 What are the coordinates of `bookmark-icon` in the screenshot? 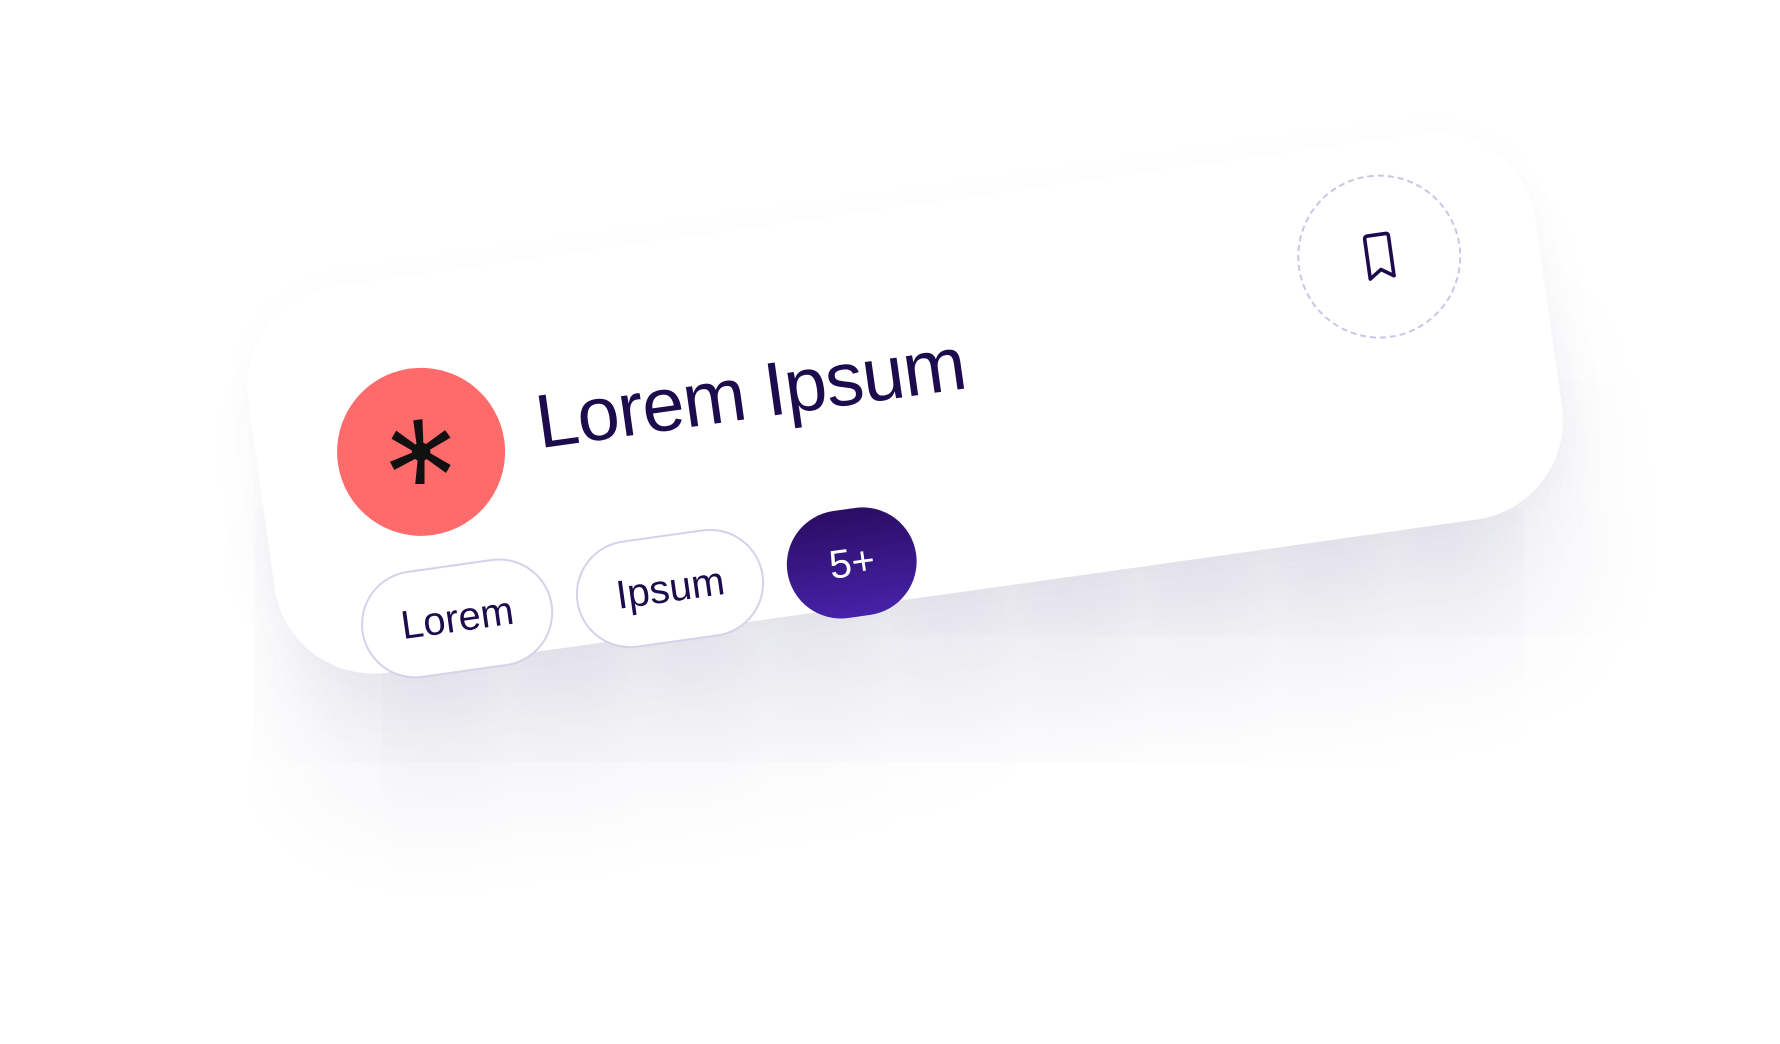 It's located at (1379, 256).